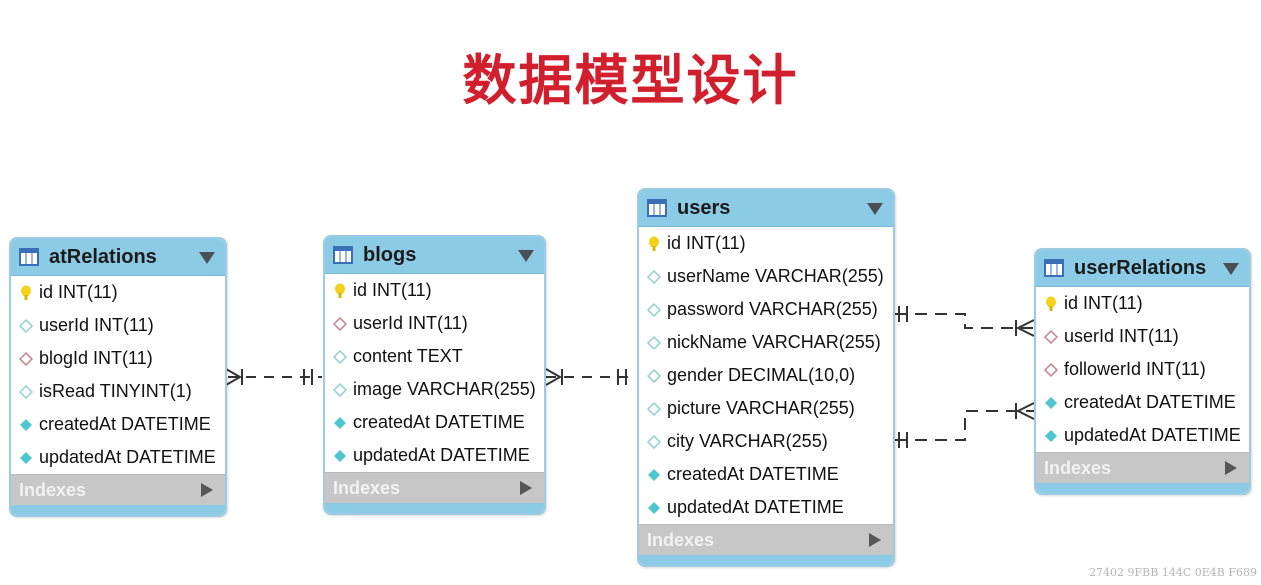 This screenshot has height=585, width=1261. I want to click on field-row: image VARCHAR(255), so click(434, 389).